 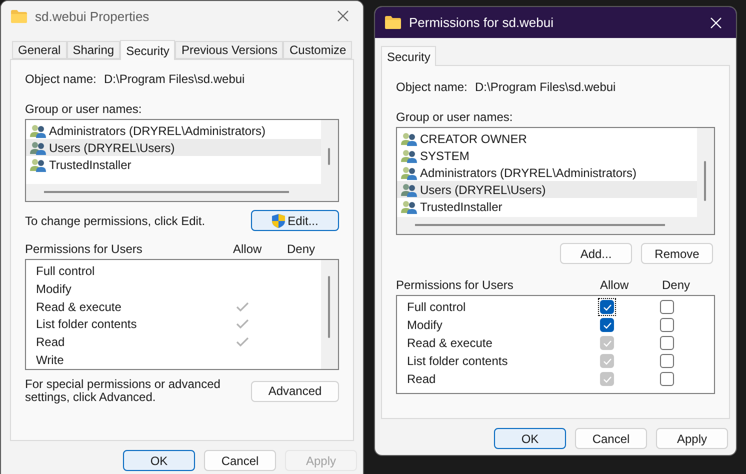 What do you see at coordinates (473, 139) in the screenshot?
I see `user-name: CREATOR OWNER` at bounding box center [473, 139].